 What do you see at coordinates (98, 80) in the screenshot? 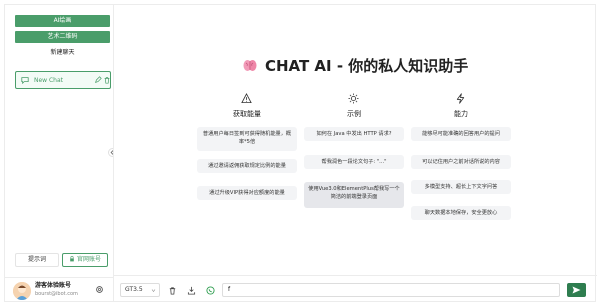
I see `edit-icon` at bounding box center [98, 80].